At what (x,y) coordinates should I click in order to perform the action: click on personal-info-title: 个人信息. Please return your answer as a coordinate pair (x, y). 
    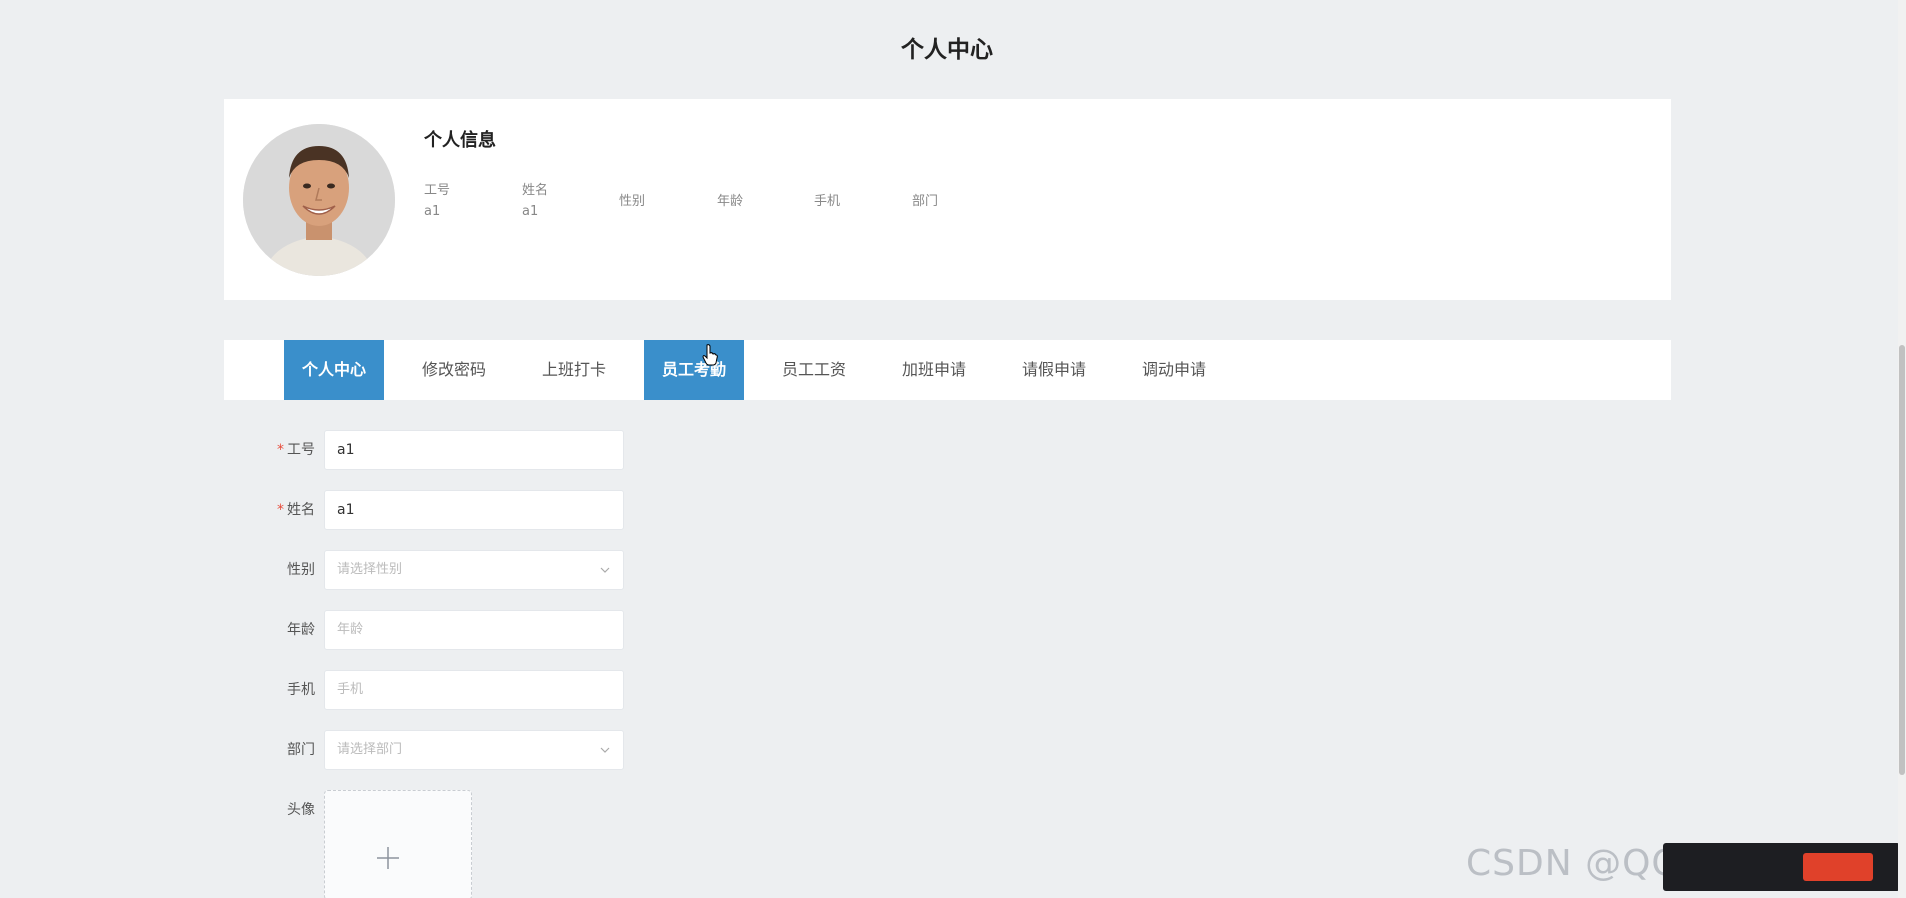
    Looking at the image, I should click on (460, 140).